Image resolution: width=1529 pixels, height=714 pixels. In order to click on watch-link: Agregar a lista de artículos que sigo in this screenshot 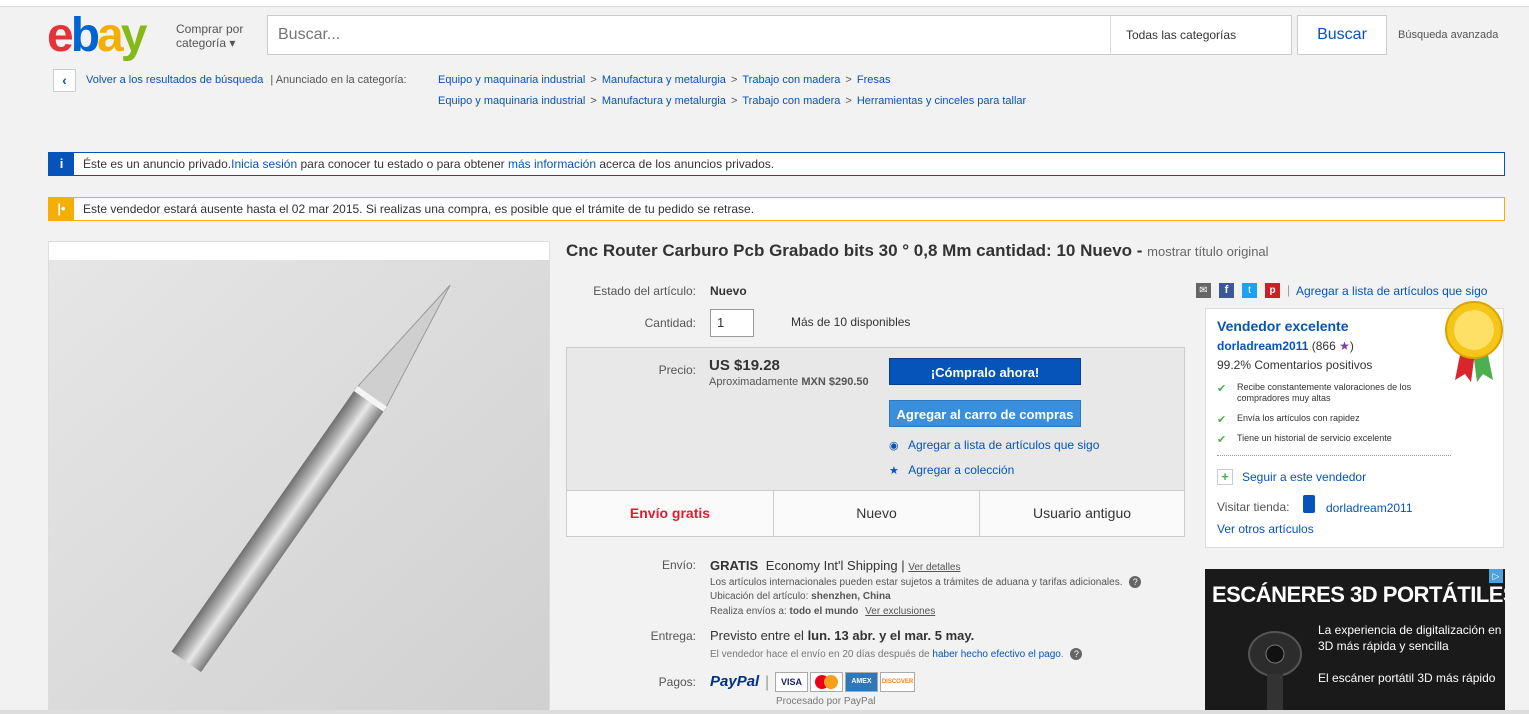, I will do `click(1003, 445)`.